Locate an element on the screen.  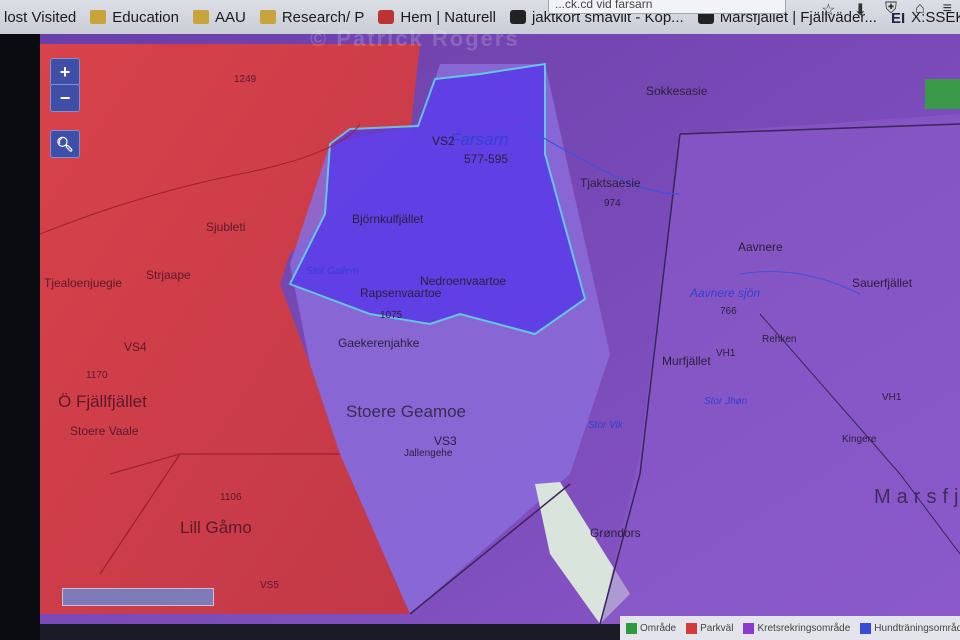
legend-item: Hundträningsområde is located at coordinates (910, 628).